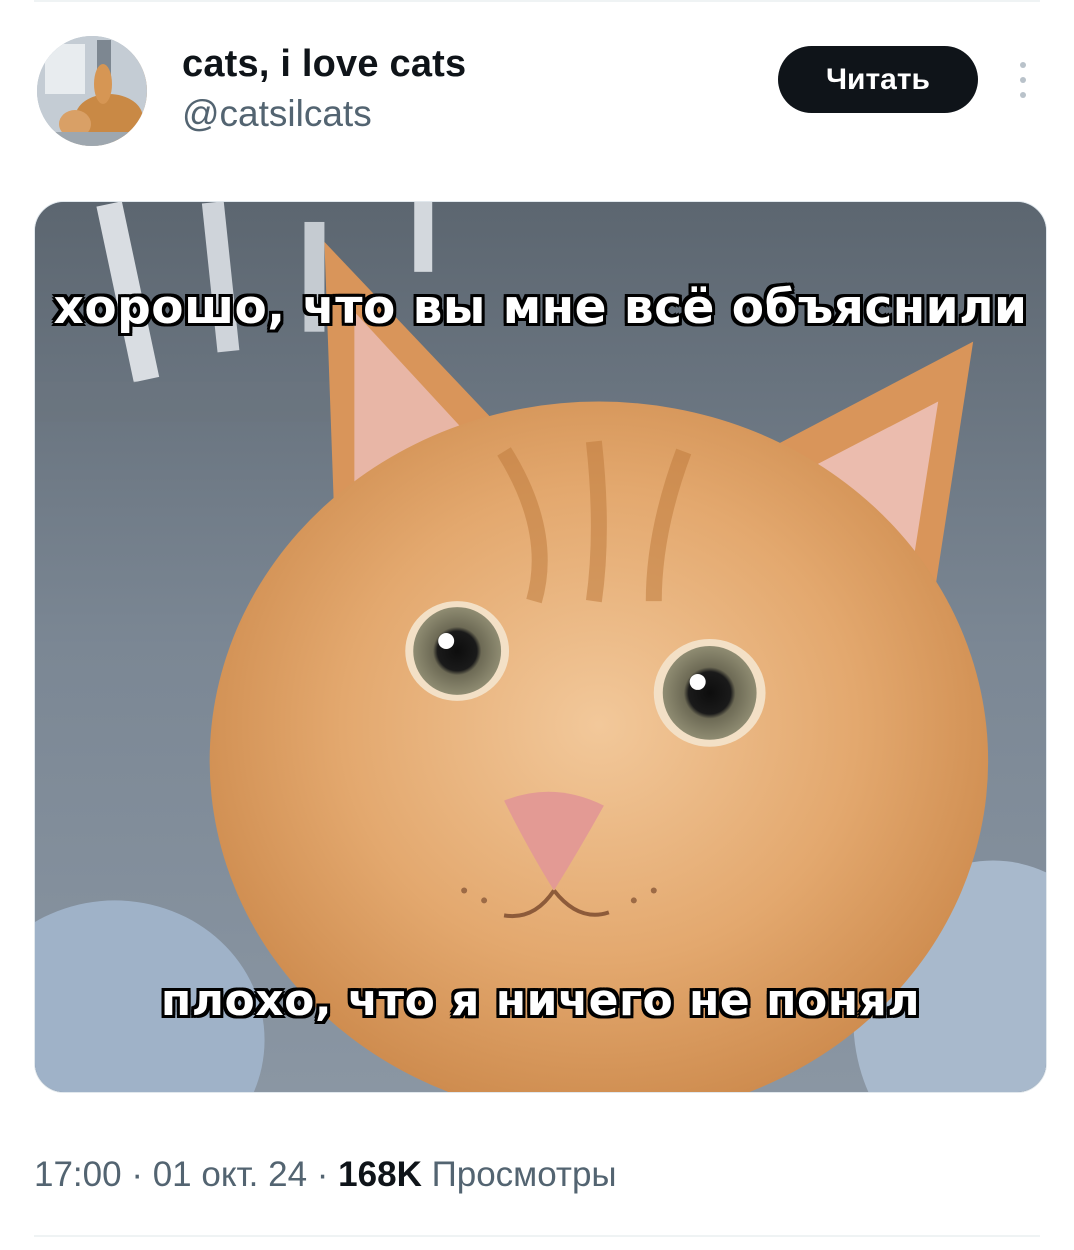 The image size is (1074, 1250). I want to click on views-label: Просмотры, so click(519, 1174).